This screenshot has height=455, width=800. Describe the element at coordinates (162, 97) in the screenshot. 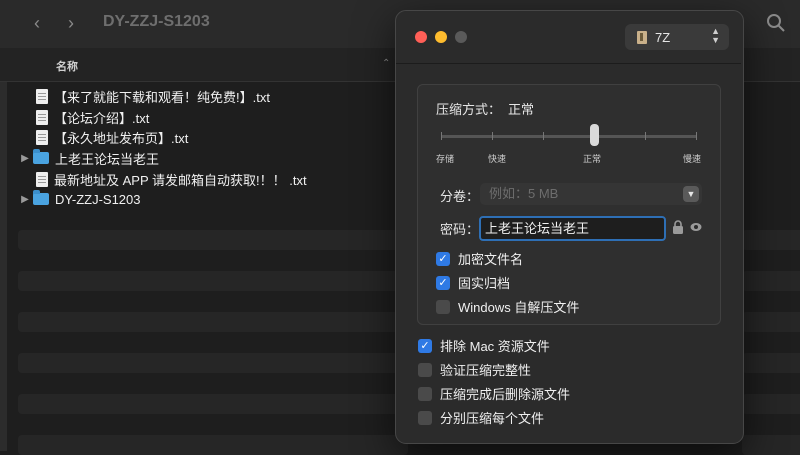

I see `file-name: 【来了就能下载和观看！纯免费!】.txt` at that location.